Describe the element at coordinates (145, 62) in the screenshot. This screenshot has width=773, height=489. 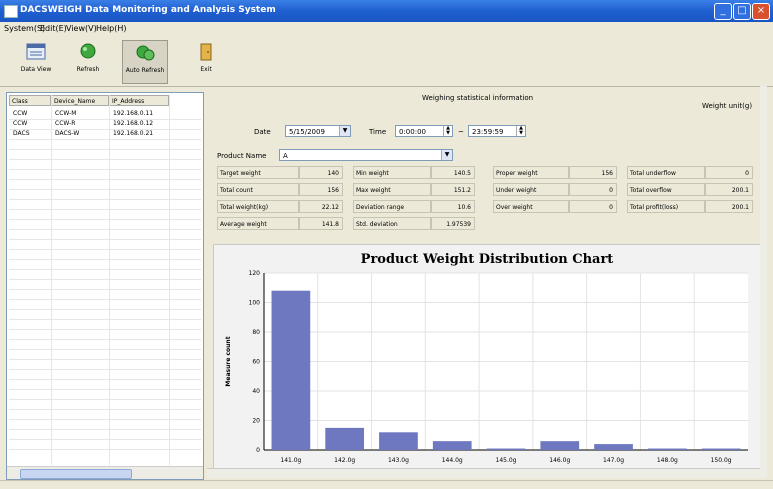
I see `auto-refresh-button: Auto Refresh` at that location.